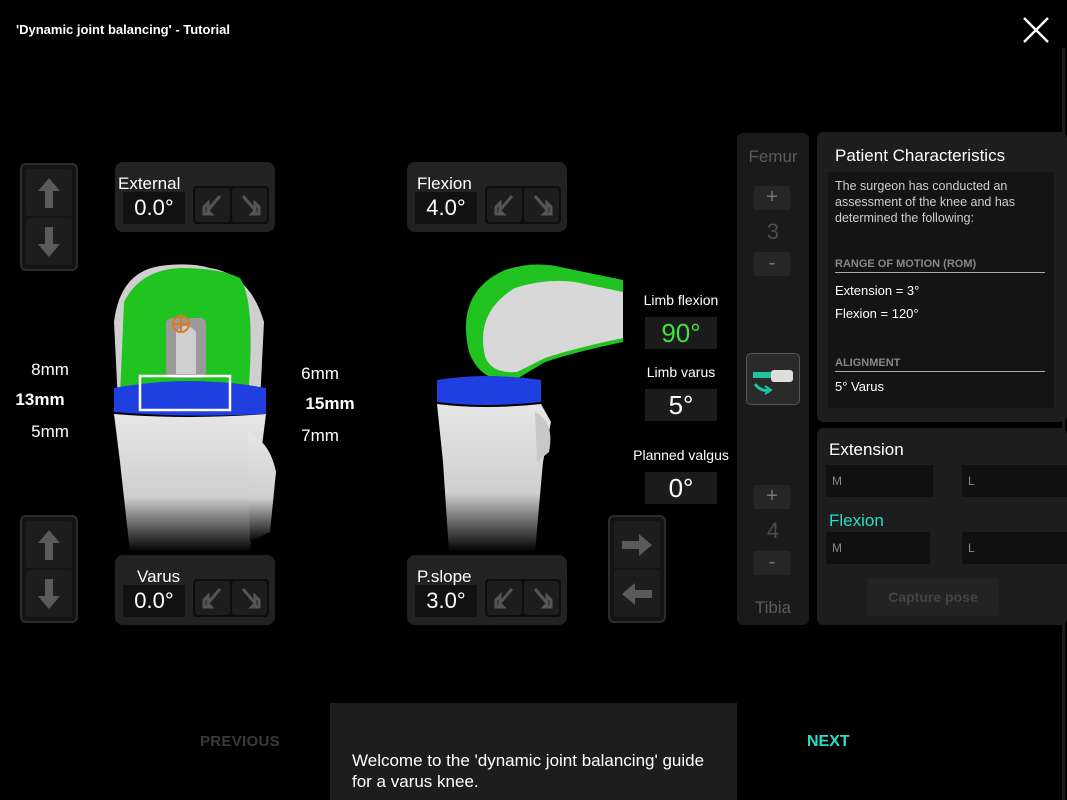  Describe the element at coordinates (320, 435) in the screenshot. I see `side-gap-bottom: 7mm` at that location.